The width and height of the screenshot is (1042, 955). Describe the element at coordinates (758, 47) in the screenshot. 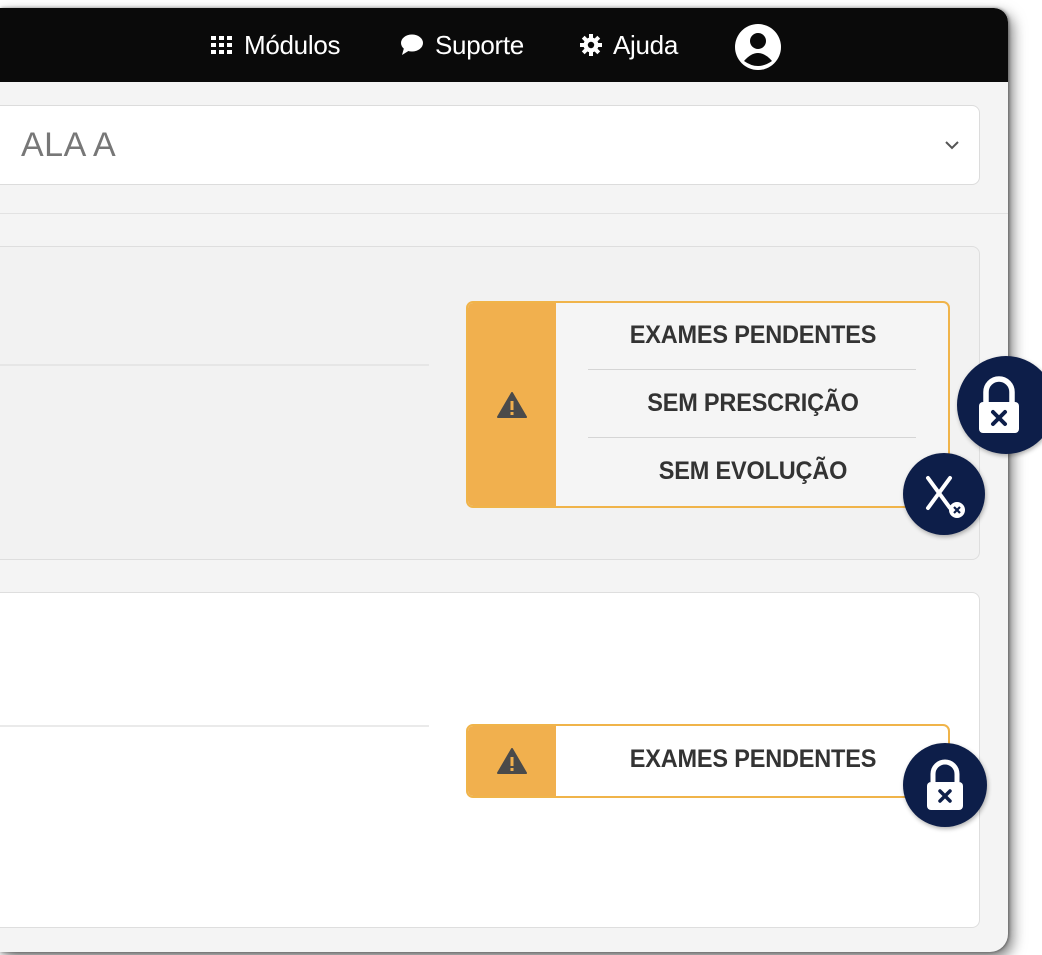

I see `user-avatar-icon` at that location.